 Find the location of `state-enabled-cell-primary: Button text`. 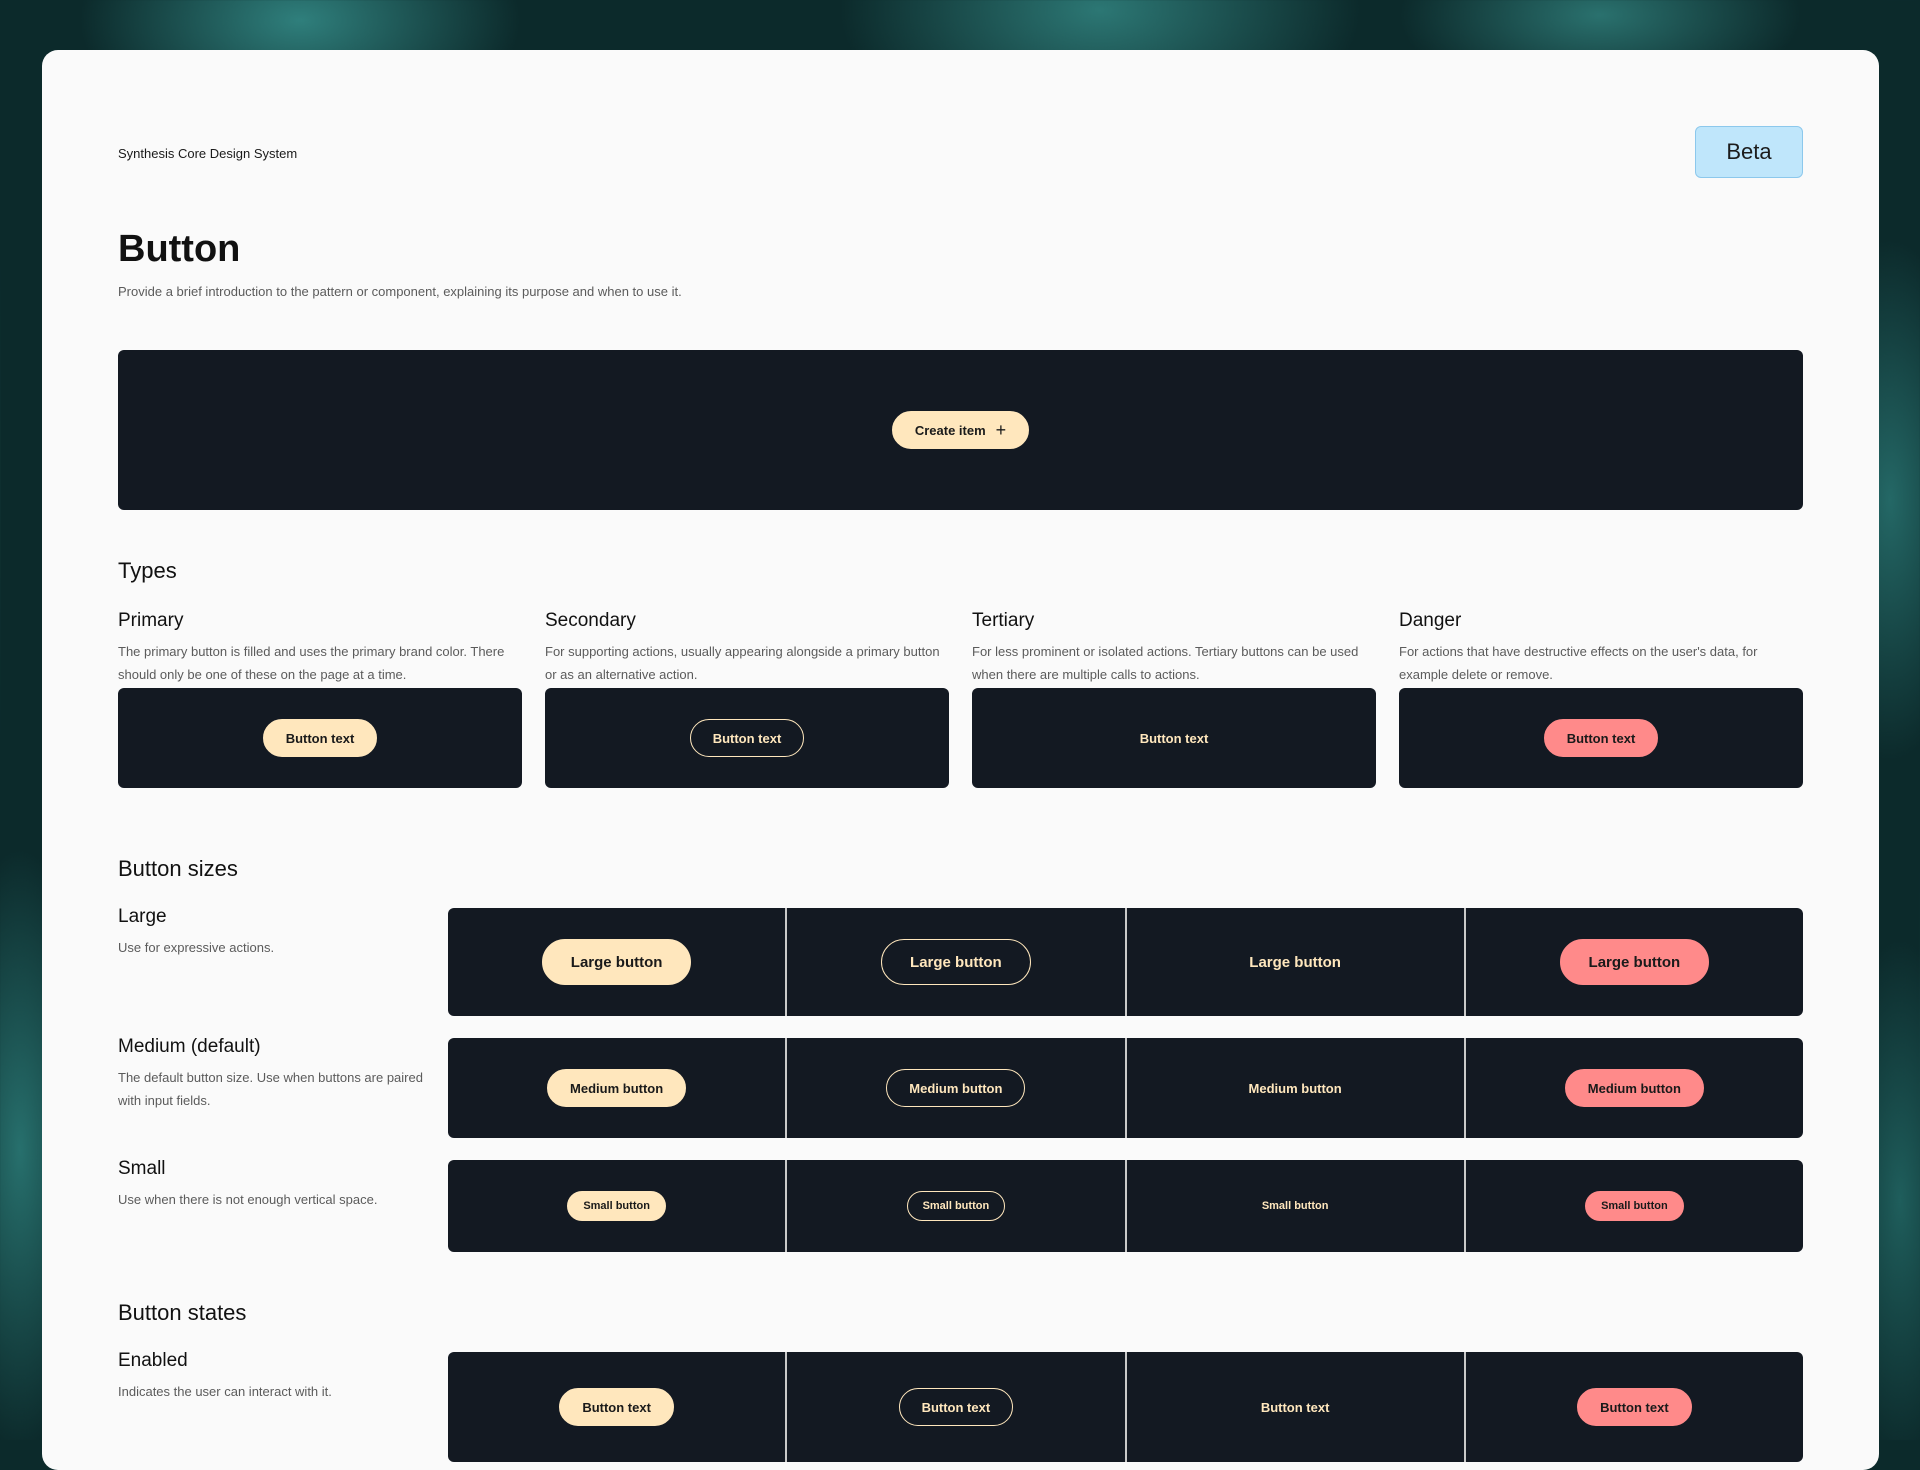

state-enabled-cell-primary: Button text is located at coordinates (618, 1407).